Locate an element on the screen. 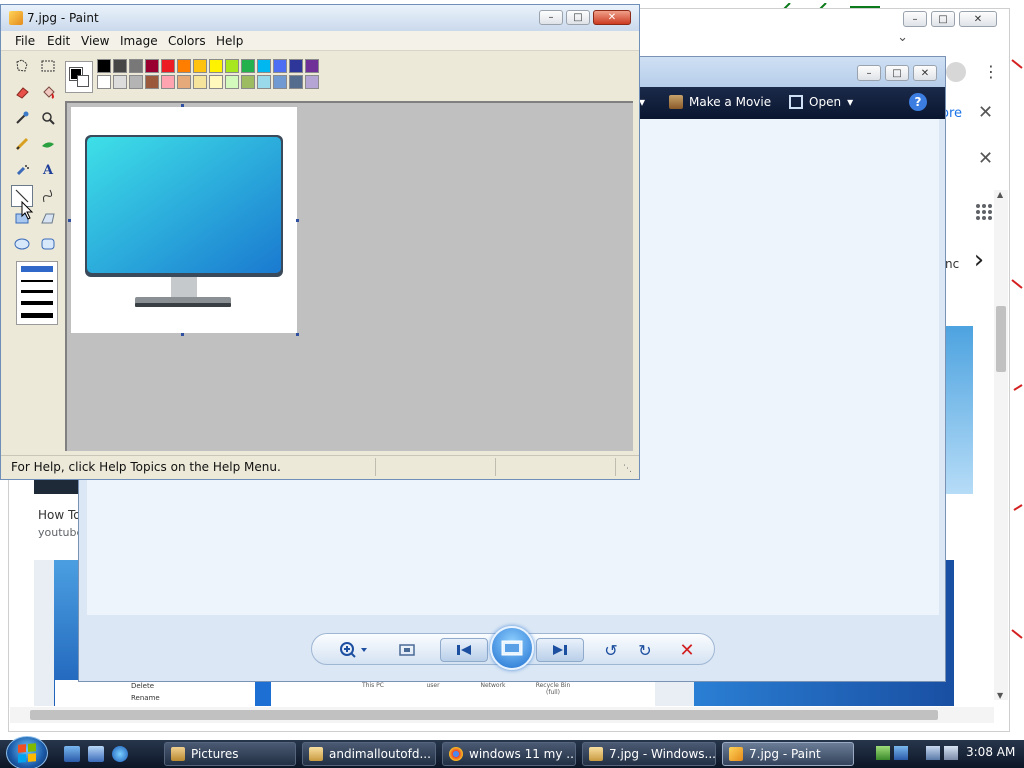  chevron-right-icon: › is located at coordinates (979, 260).